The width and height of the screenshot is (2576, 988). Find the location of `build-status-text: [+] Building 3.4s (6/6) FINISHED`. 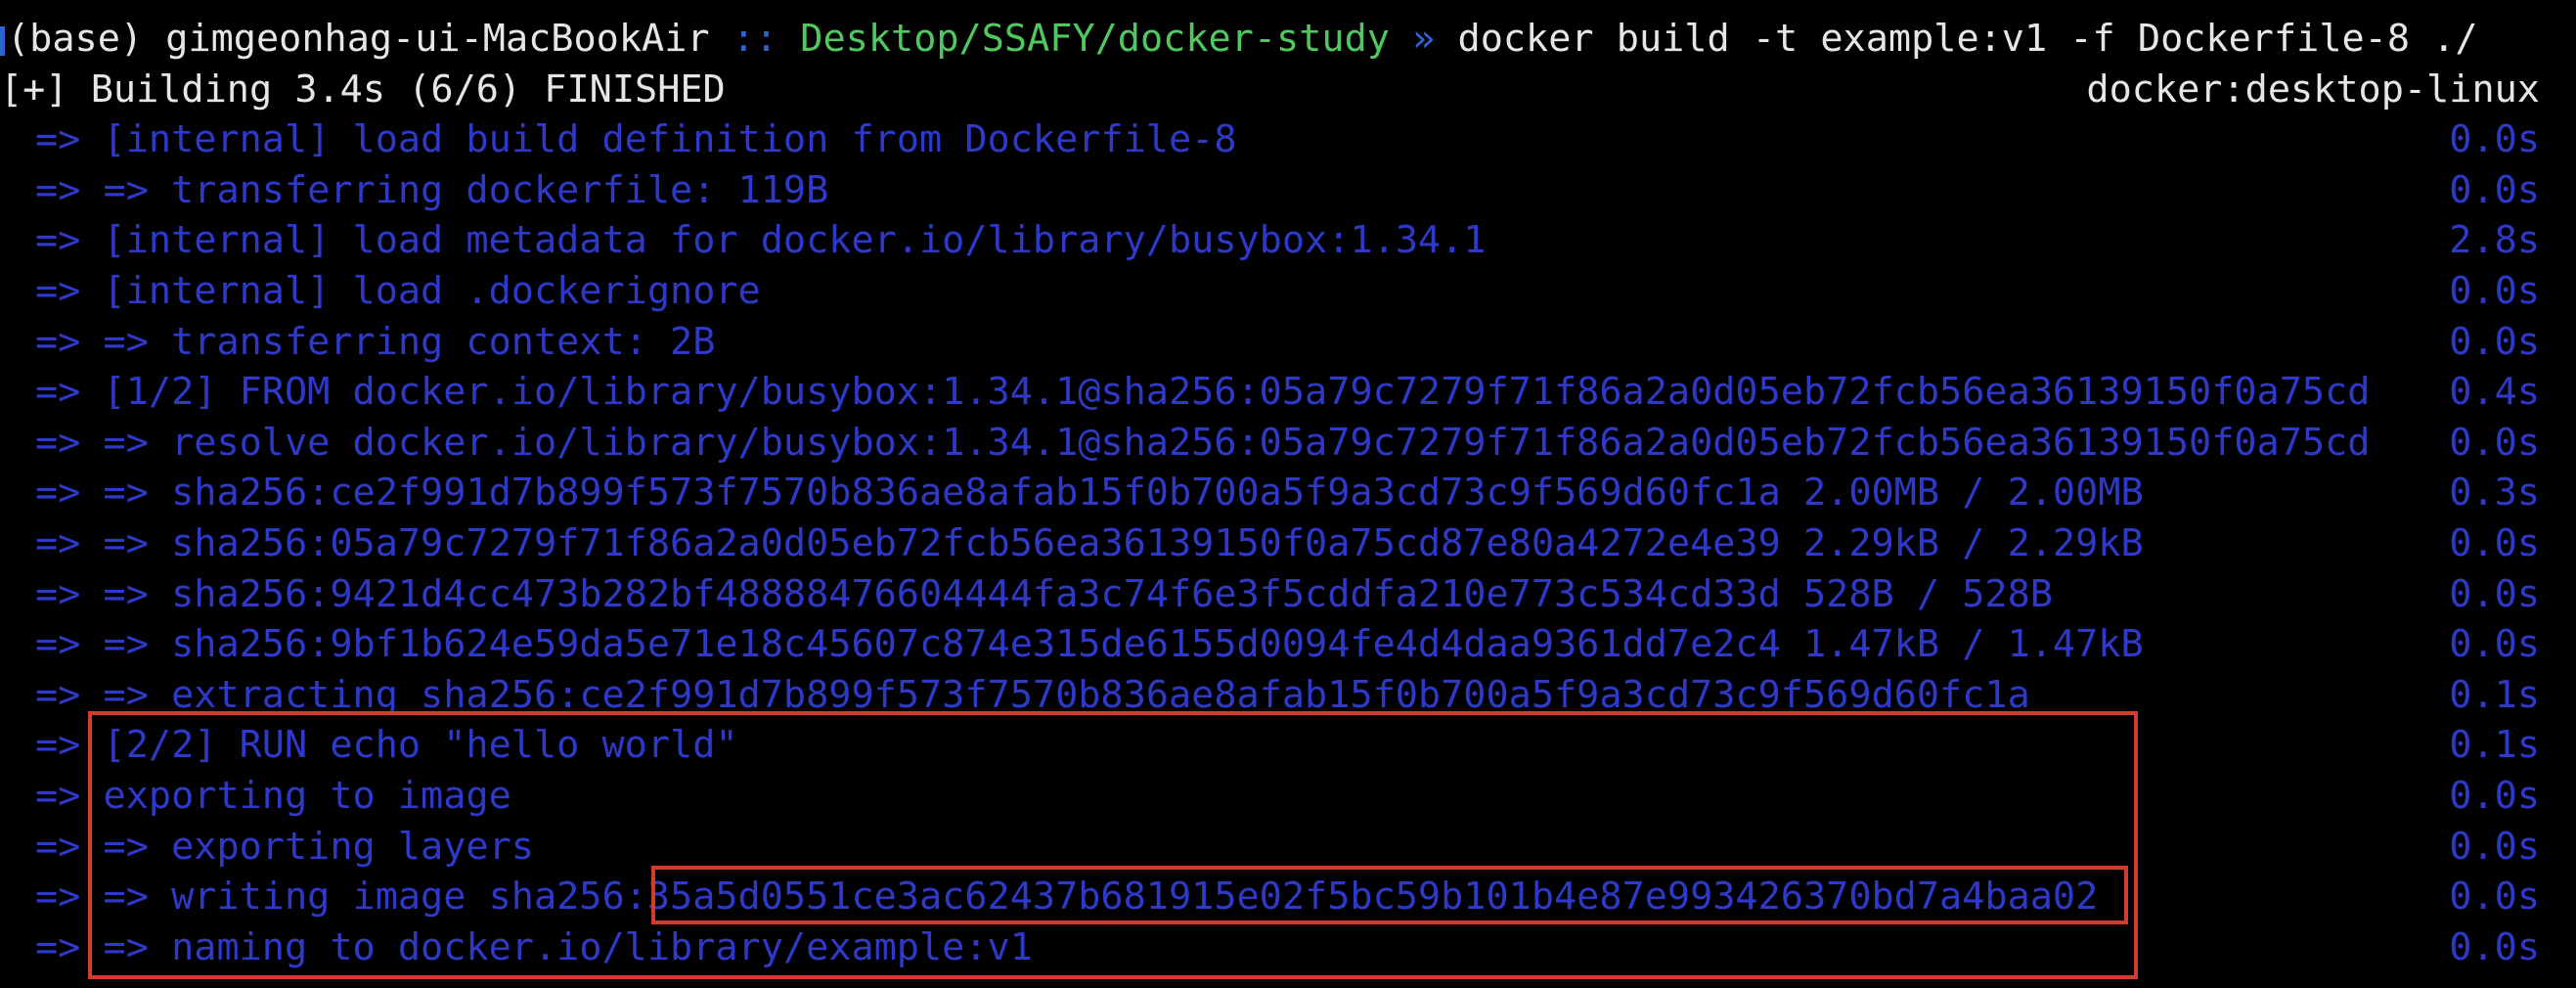

build-status-text: [+] Building 3.4s (6/6) FINISHED is located at coordinates (363, 89).